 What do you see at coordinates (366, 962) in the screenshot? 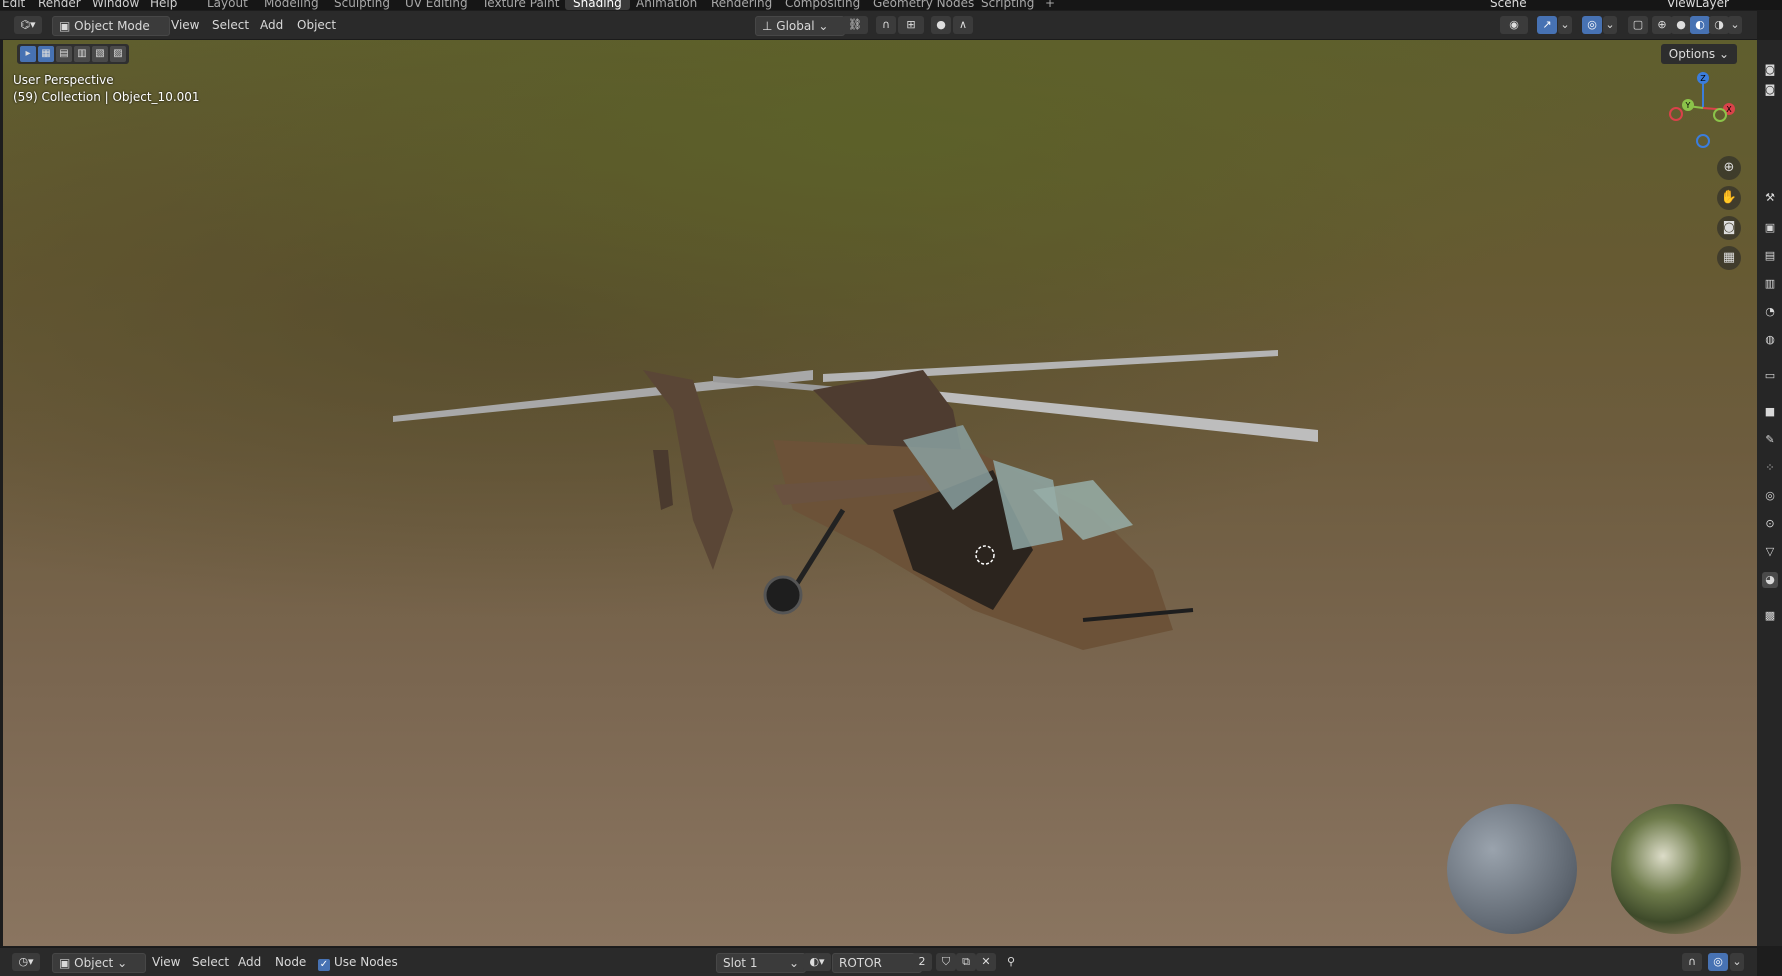
I see `use-nodes-label: Use Nodes` at bounding box center [366, 962].